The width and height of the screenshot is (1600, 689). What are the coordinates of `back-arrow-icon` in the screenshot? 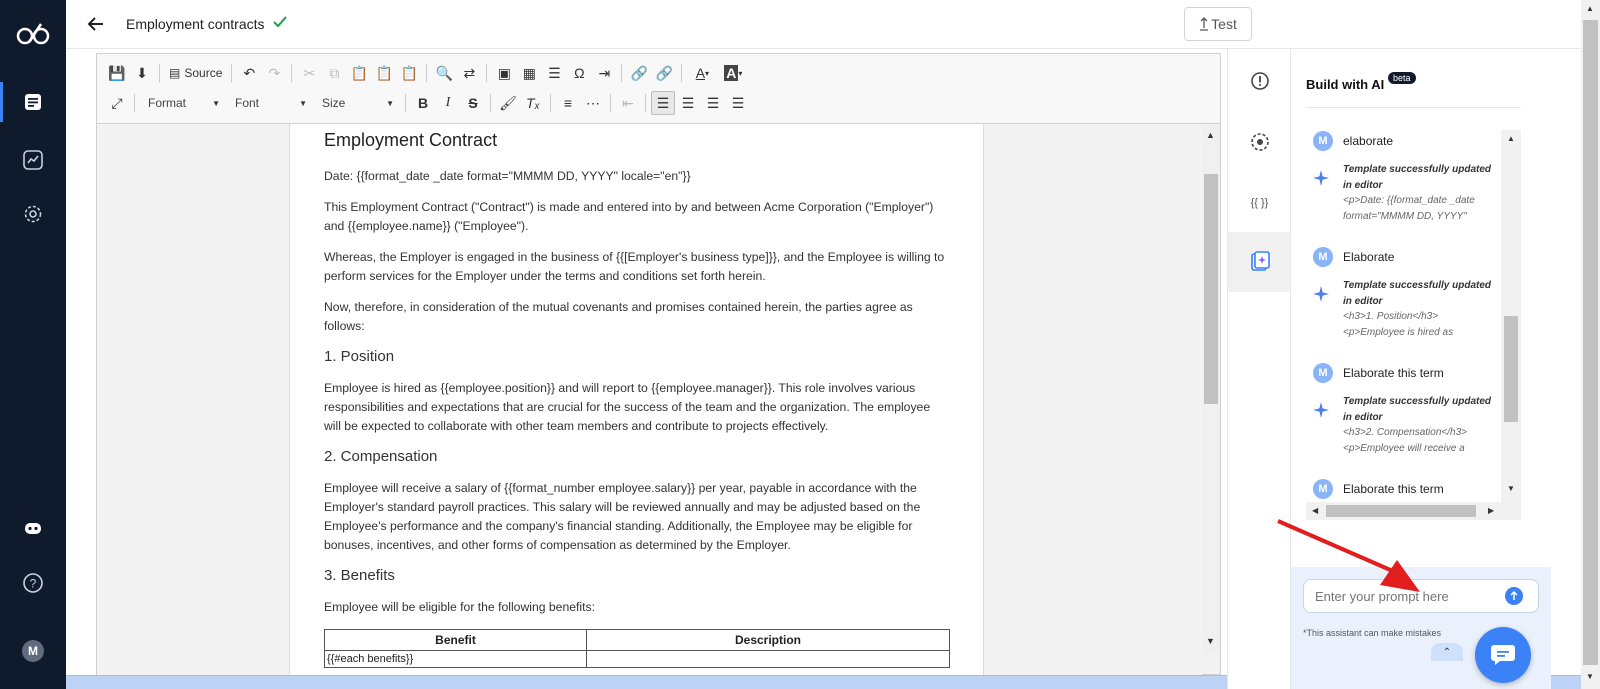 It's located at (96, 24).